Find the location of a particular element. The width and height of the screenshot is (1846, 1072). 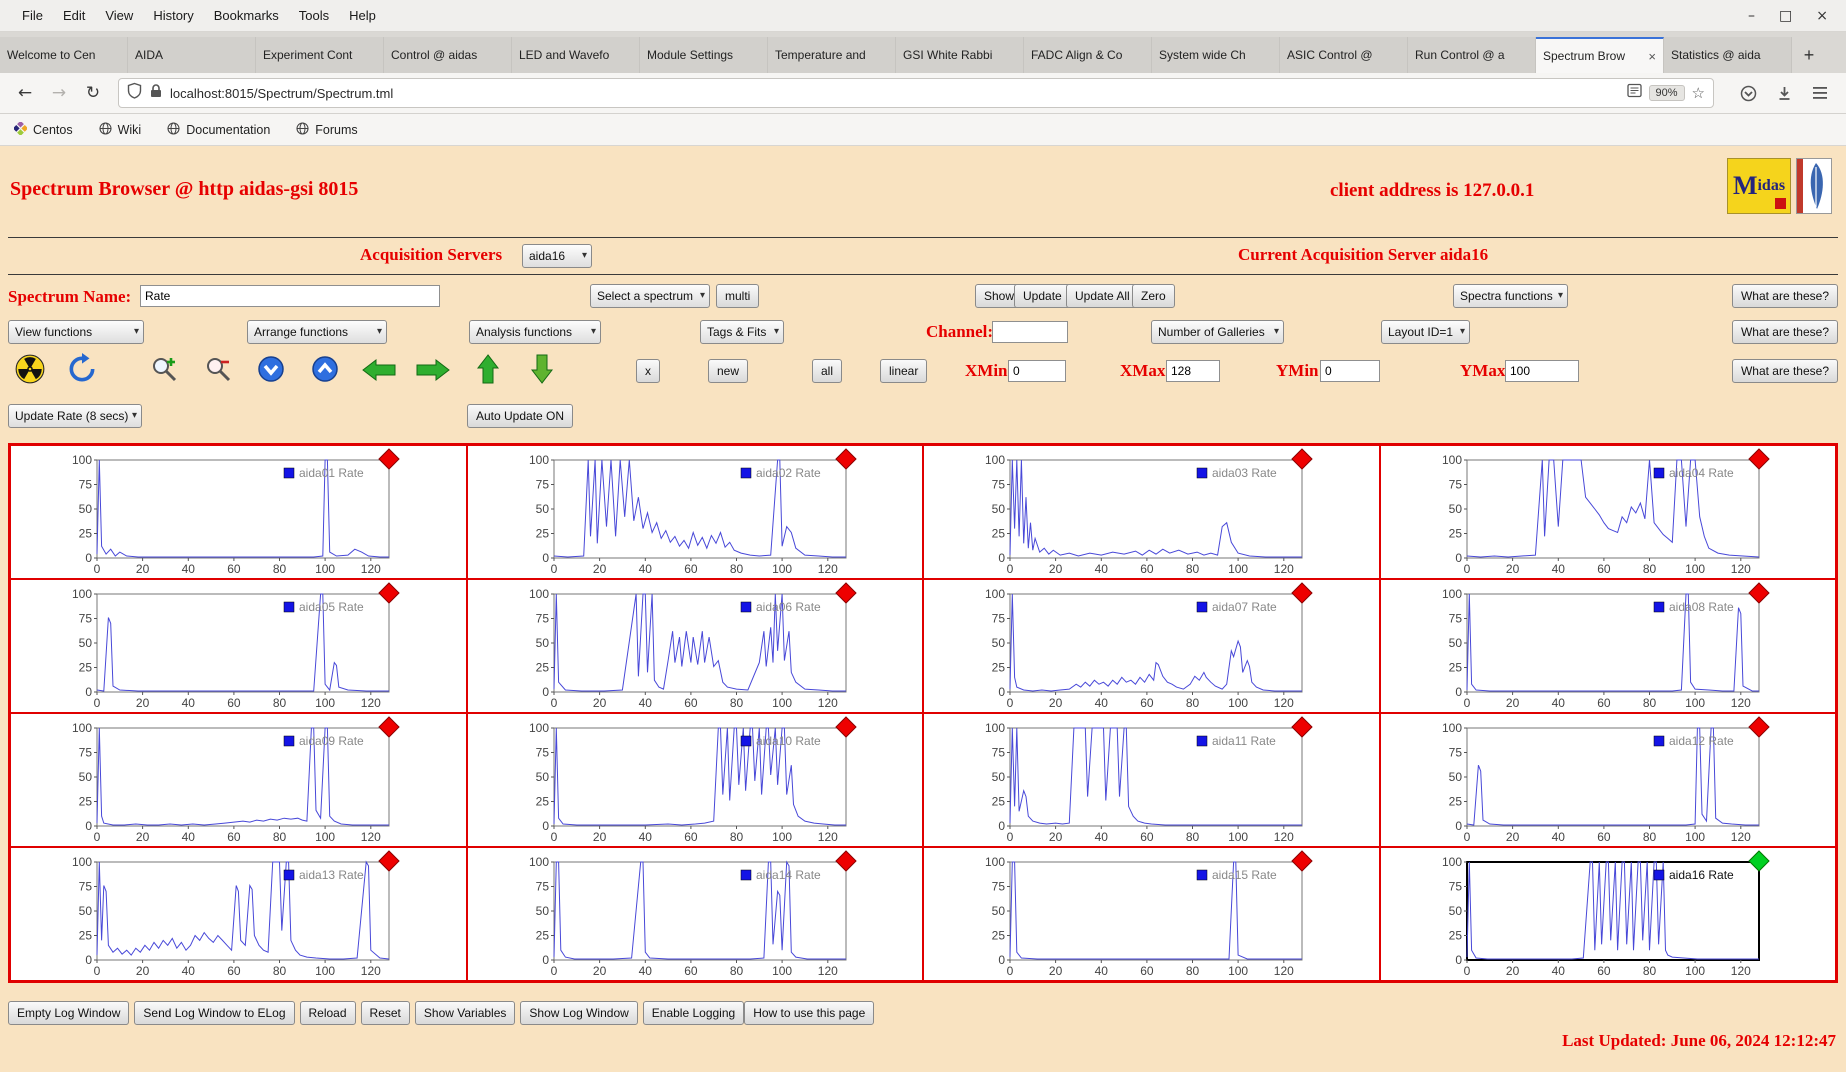

tab-control-aidas: Control @ aidas is located at coordinates (448, 55).